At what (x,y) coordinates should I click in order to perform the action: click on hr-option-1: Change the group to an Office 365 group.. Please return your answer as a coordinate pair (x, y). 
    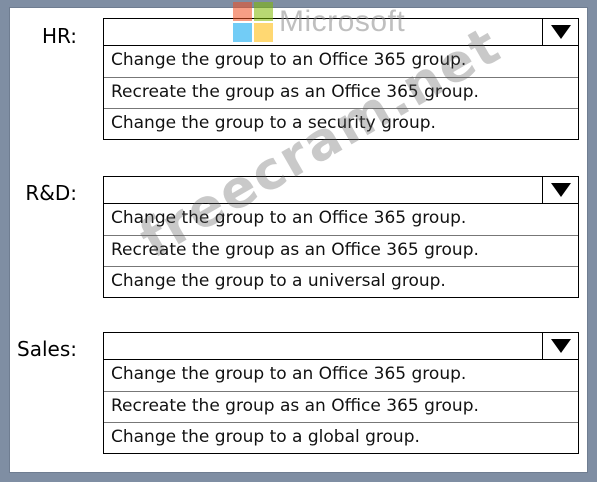
    Looking at the image, I should click on (341, 61).